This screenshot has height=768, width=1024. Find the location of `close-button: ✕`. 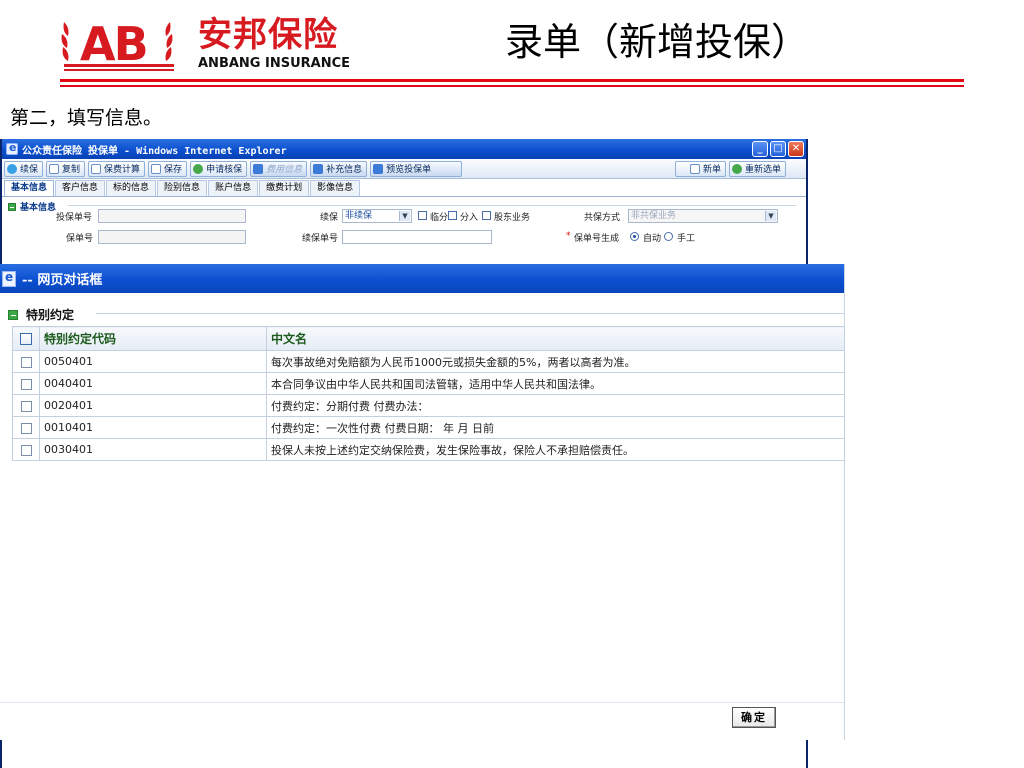

close-button: ✕ is located at coordinates (796, 149).